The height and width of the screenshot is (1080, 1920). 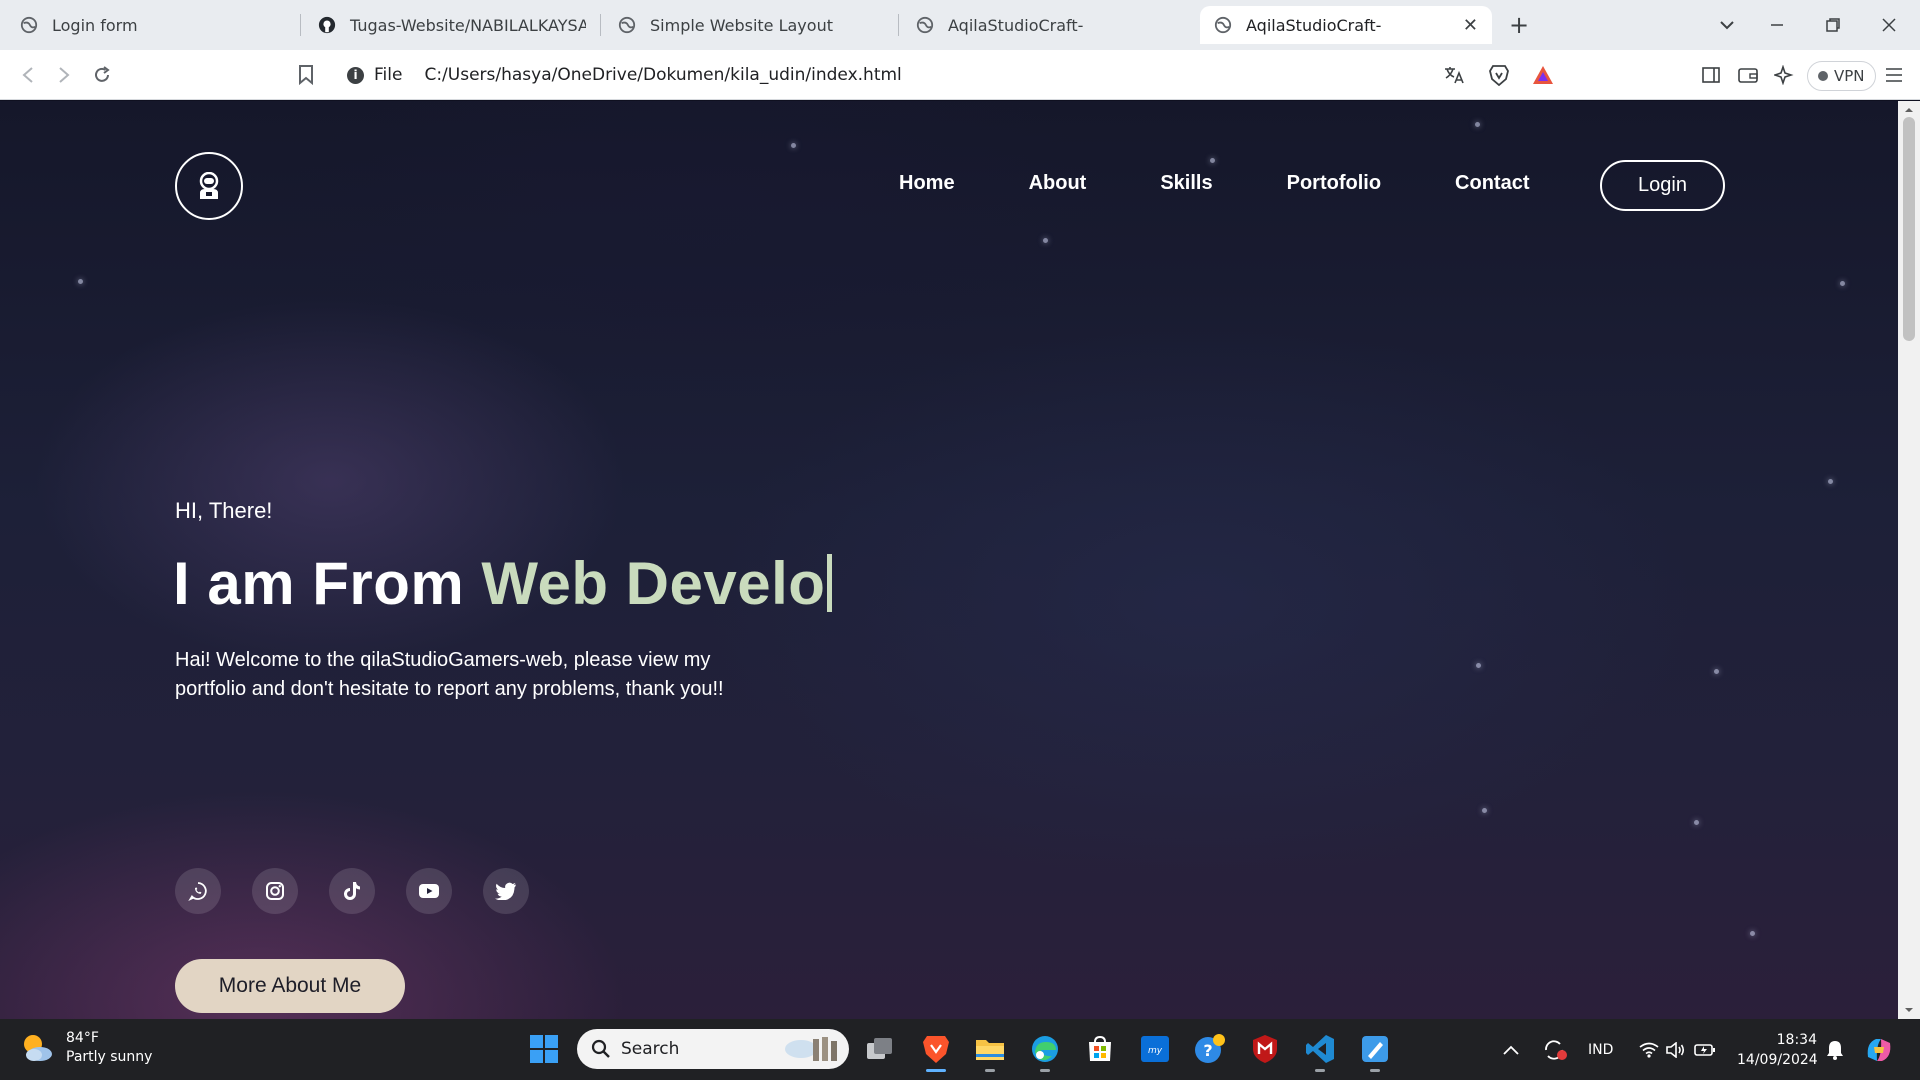 I want to click on scrollbar-thumb, so click(x=1909, y=229).